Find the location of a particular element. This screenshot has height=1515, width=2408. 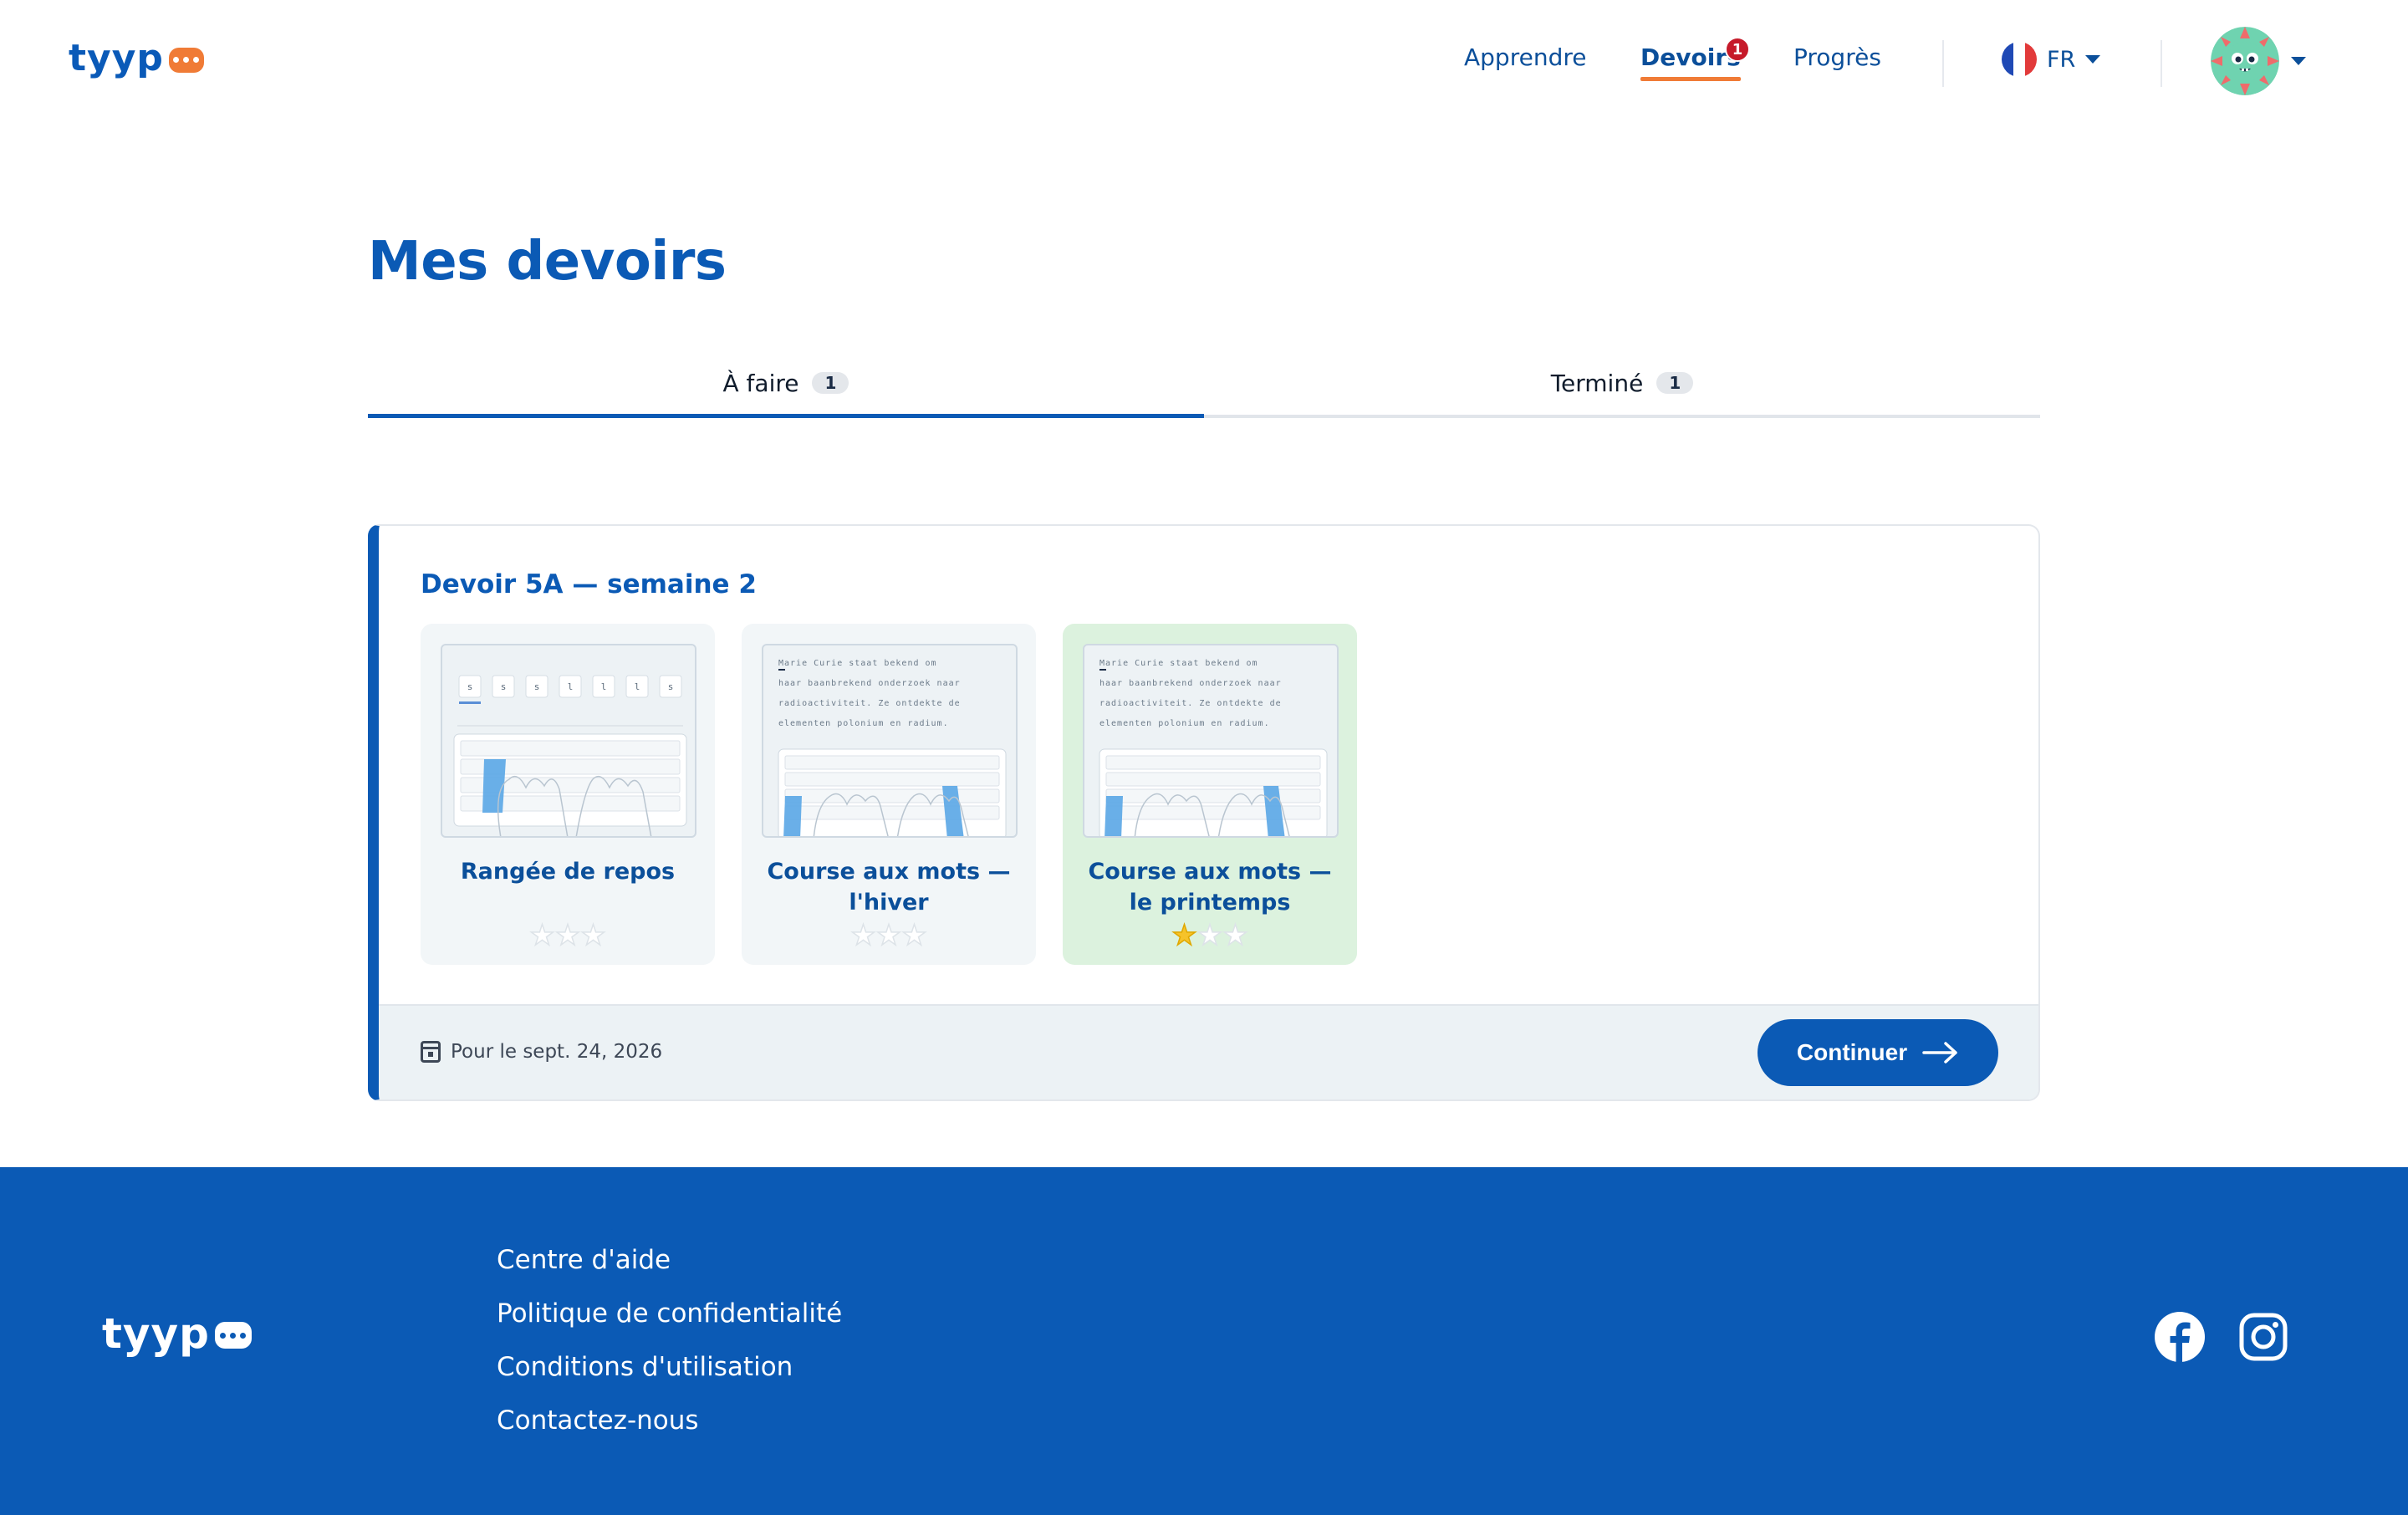

tab-label: À faire is located at coordinates (761, 383).